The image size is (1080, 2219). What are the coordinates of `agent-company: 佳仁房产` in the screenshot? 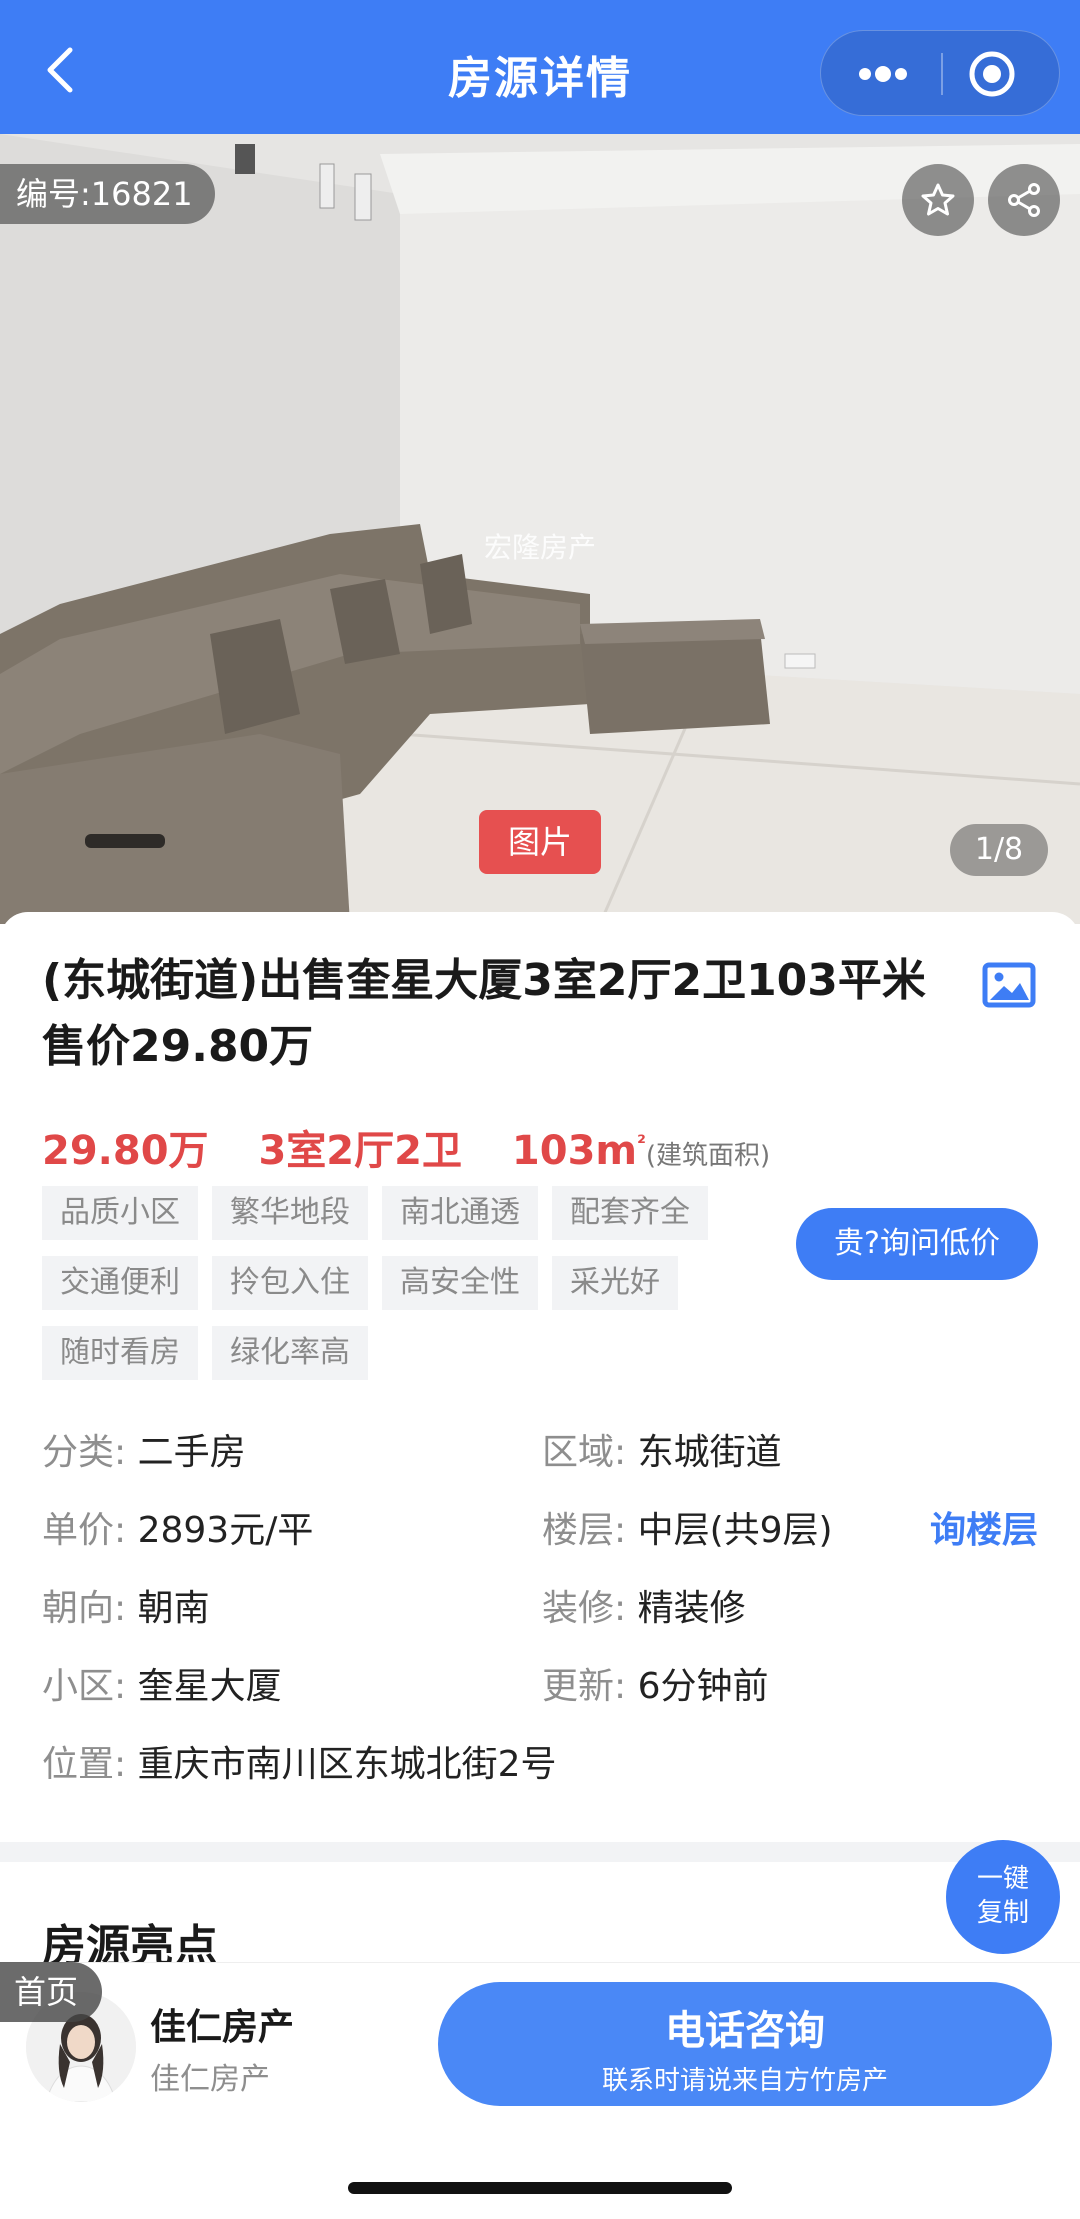 It's located at (210, 2079).